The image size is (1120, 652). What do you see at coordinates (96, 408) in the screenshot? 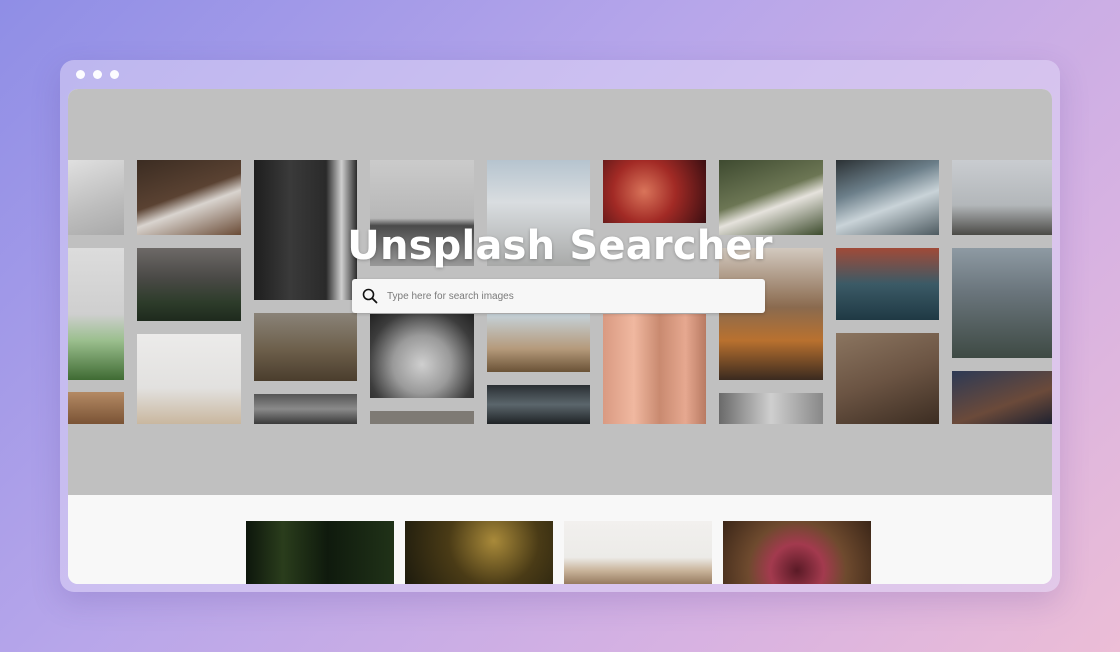
I see `tile-floor` at bounding box center [96, 408].